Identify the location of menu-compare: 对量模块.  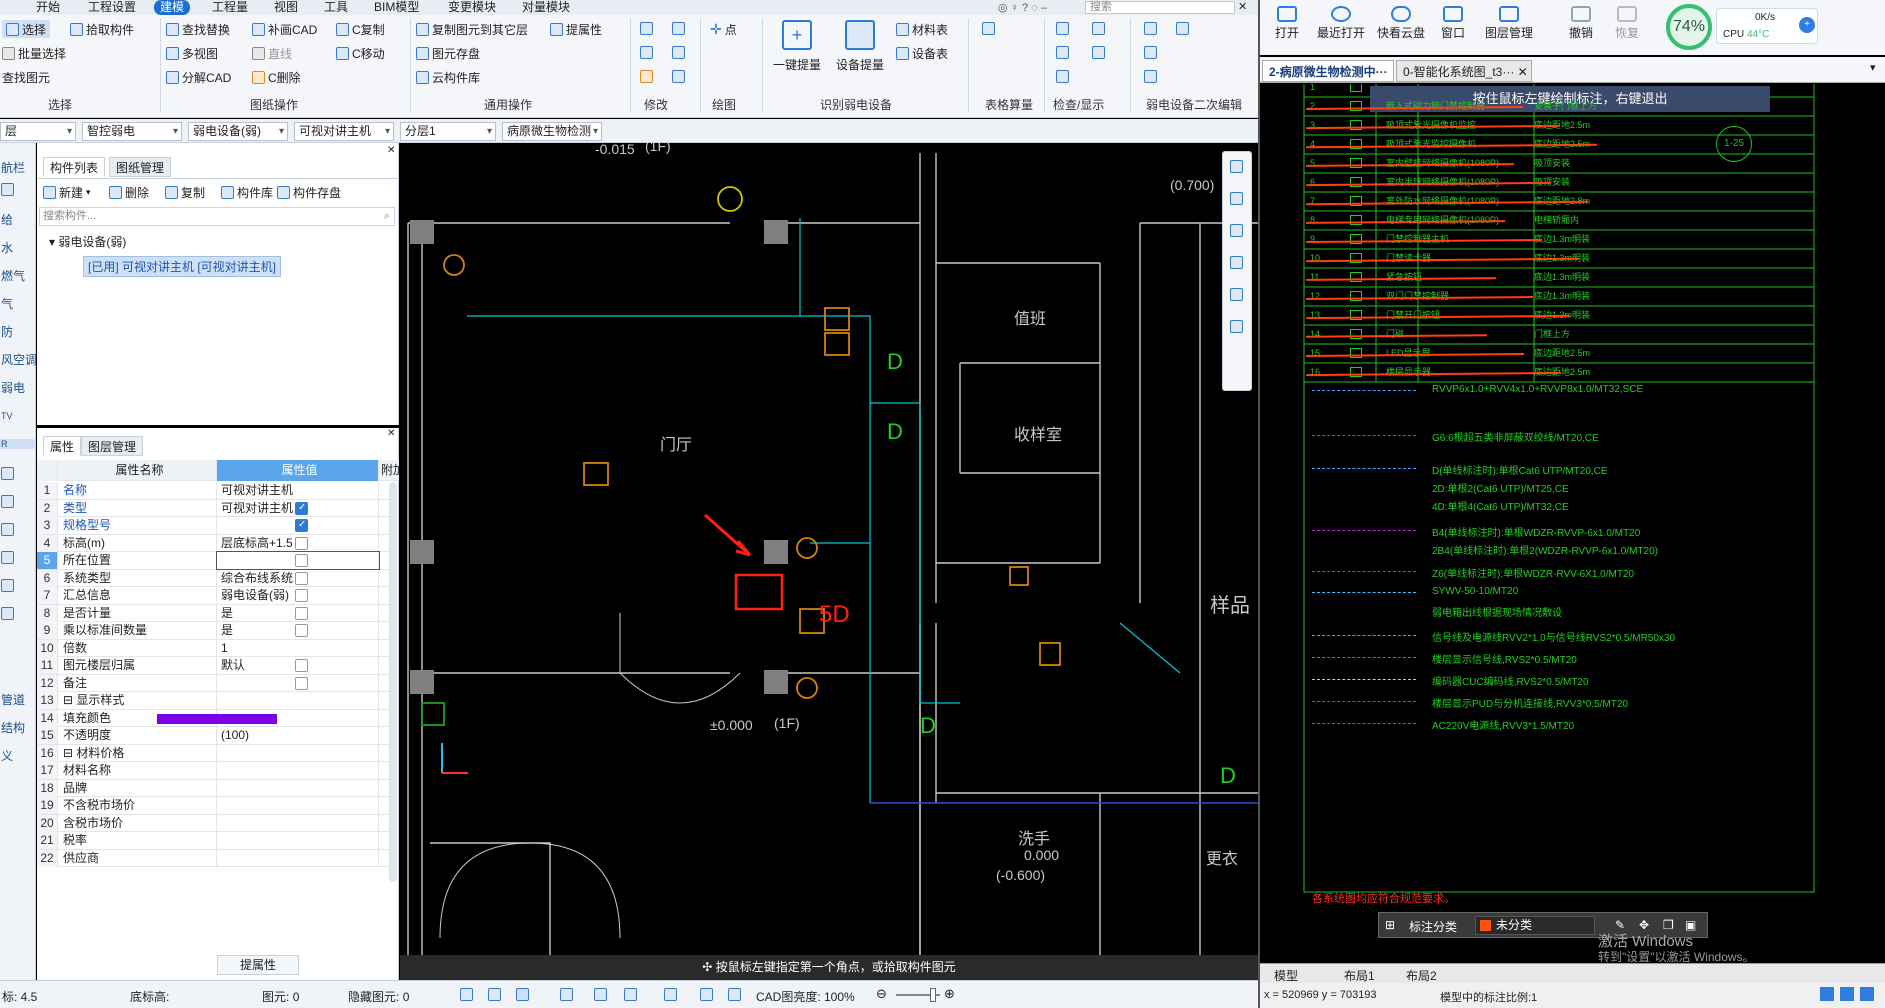
(546, 7).